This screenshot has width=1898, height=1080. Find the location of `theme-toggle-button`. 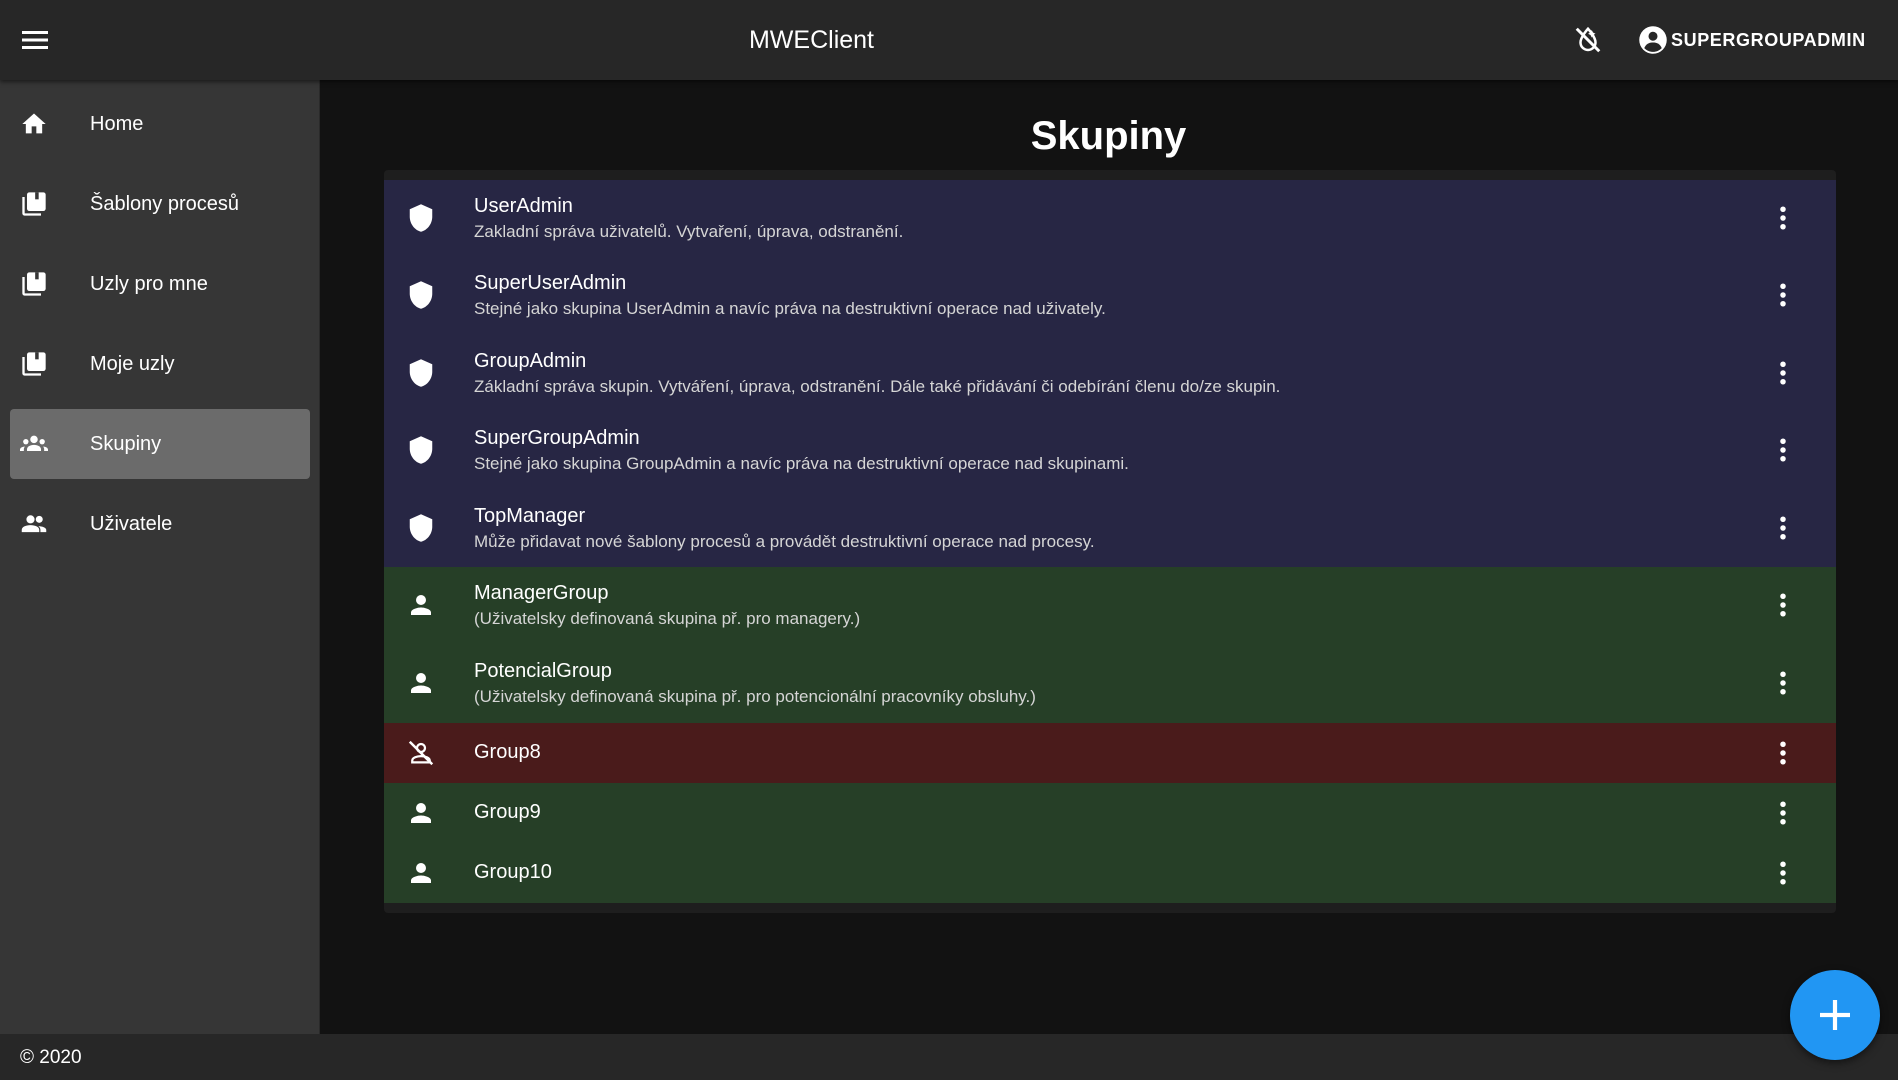

theme-toggle-button is located at coordinates (1588, 40).